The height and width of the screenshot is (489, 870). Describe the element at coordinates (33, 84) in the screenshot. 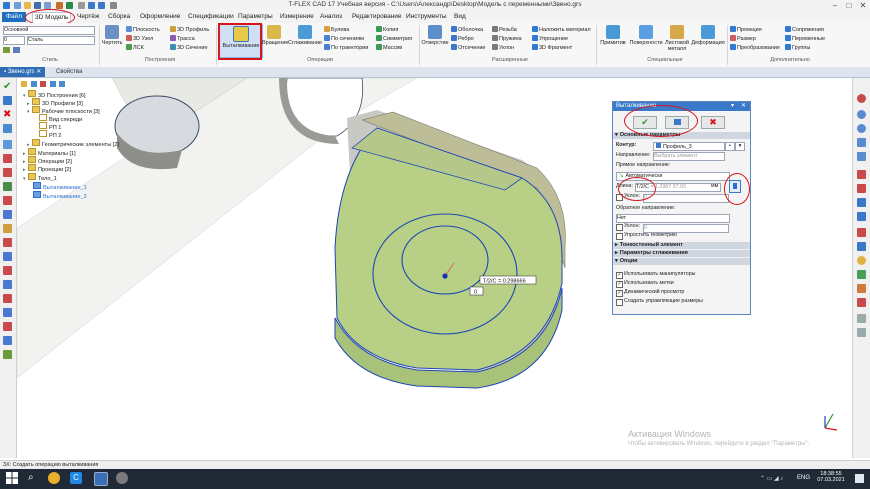

I see `filter-tree-icon` at that location.